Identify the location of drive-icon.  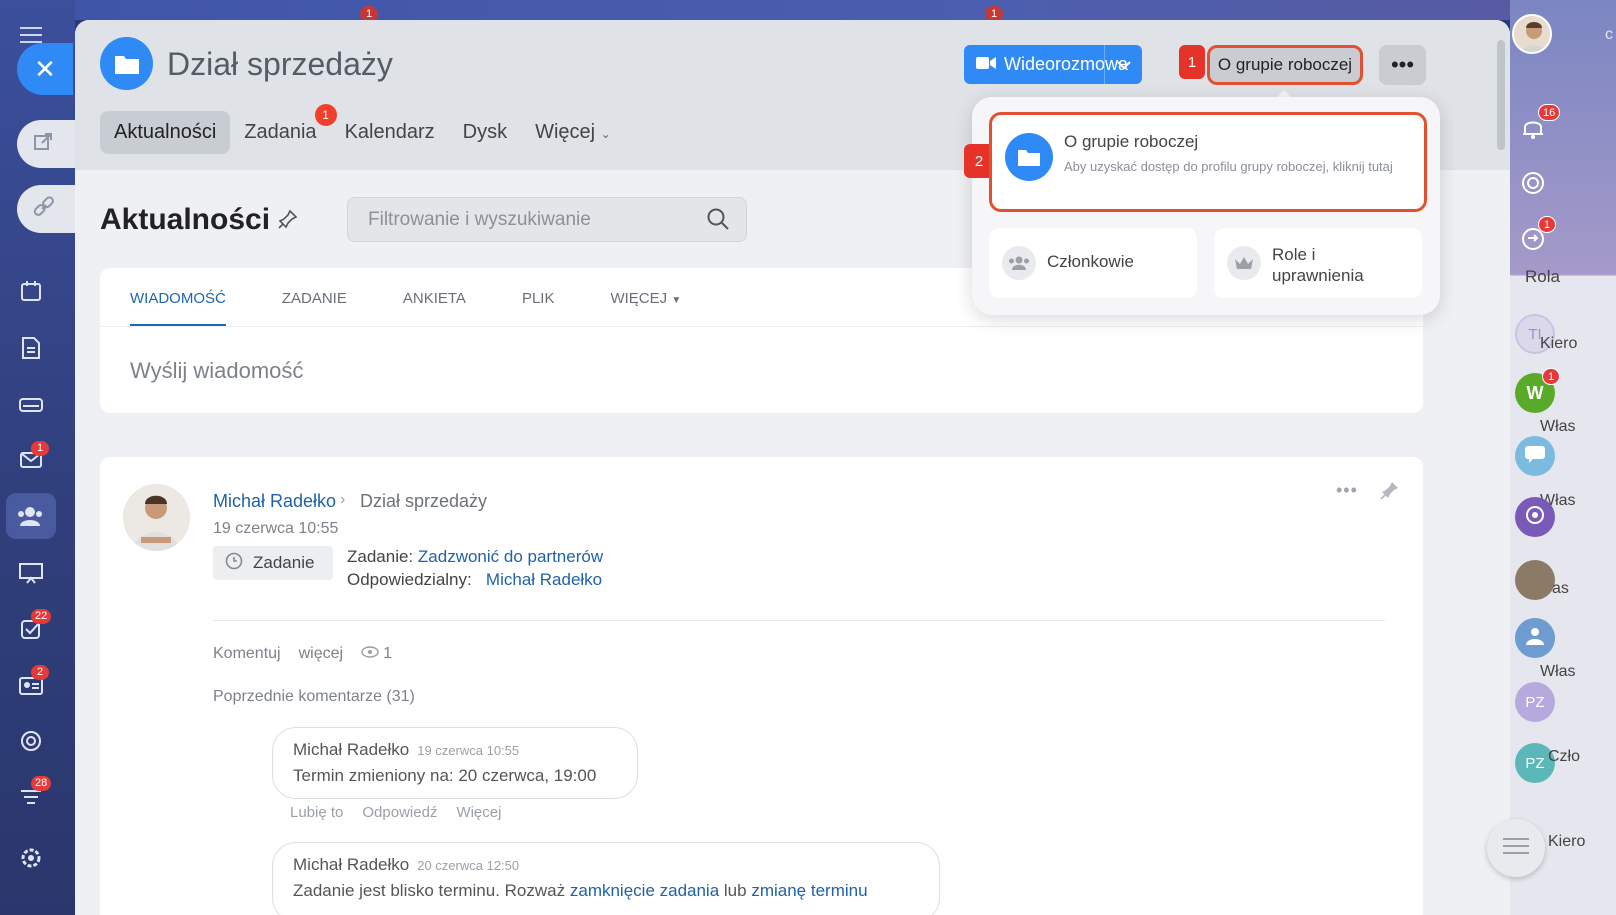
(31, 405).